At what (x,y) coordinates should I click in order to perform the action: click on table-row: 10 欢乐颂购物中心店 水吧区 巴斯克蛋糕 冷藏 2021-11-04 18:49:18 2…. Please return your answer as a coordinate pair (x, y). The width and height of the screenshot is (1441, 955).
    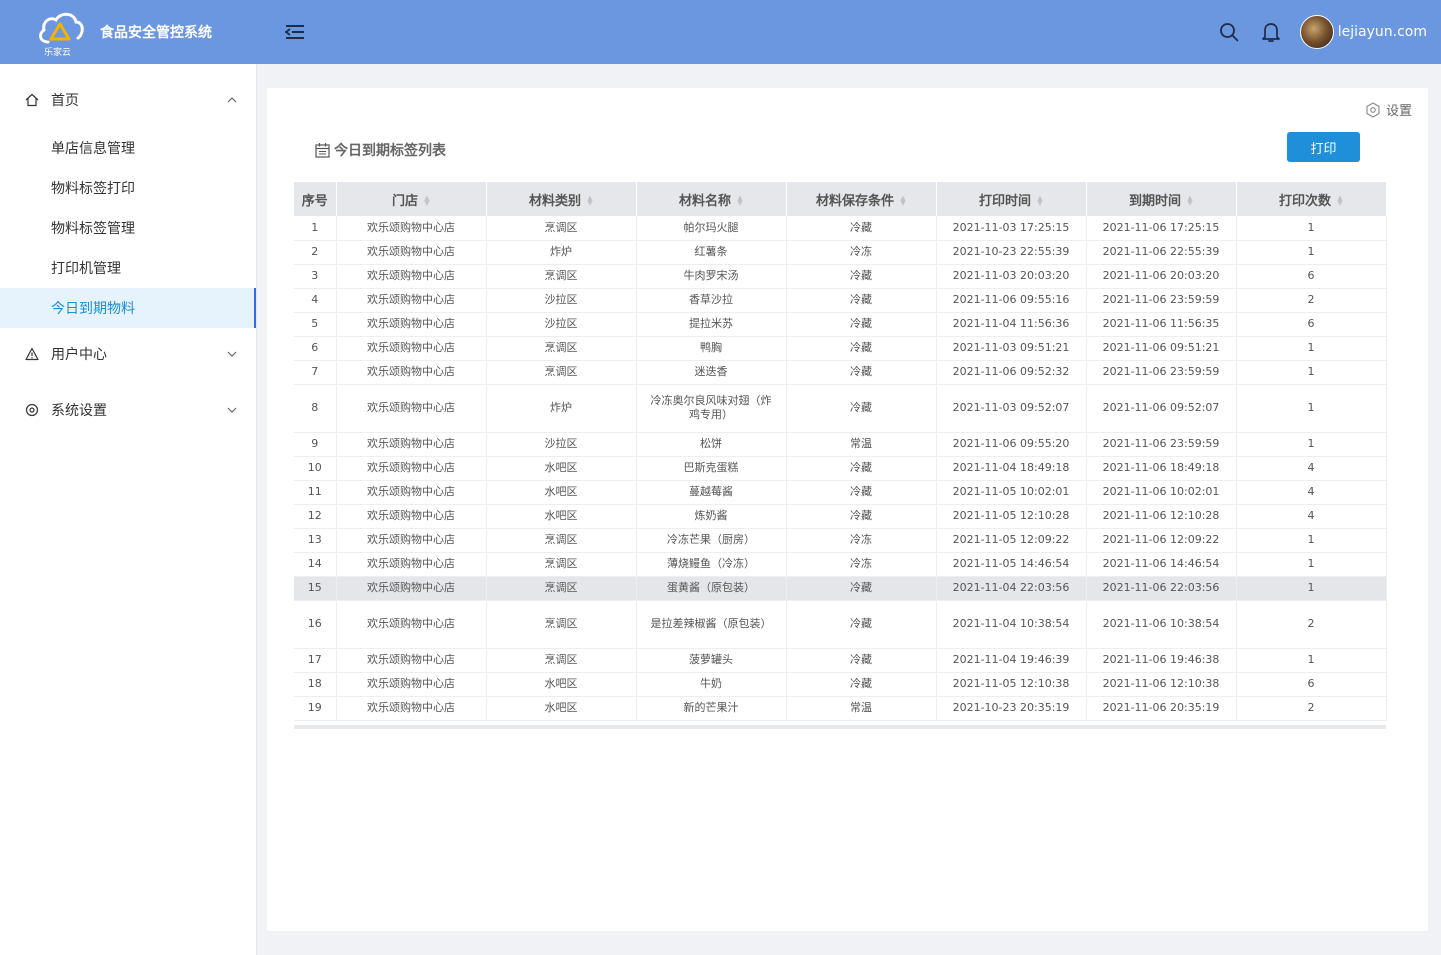
    Looking at the image, I should click on (840, 468).